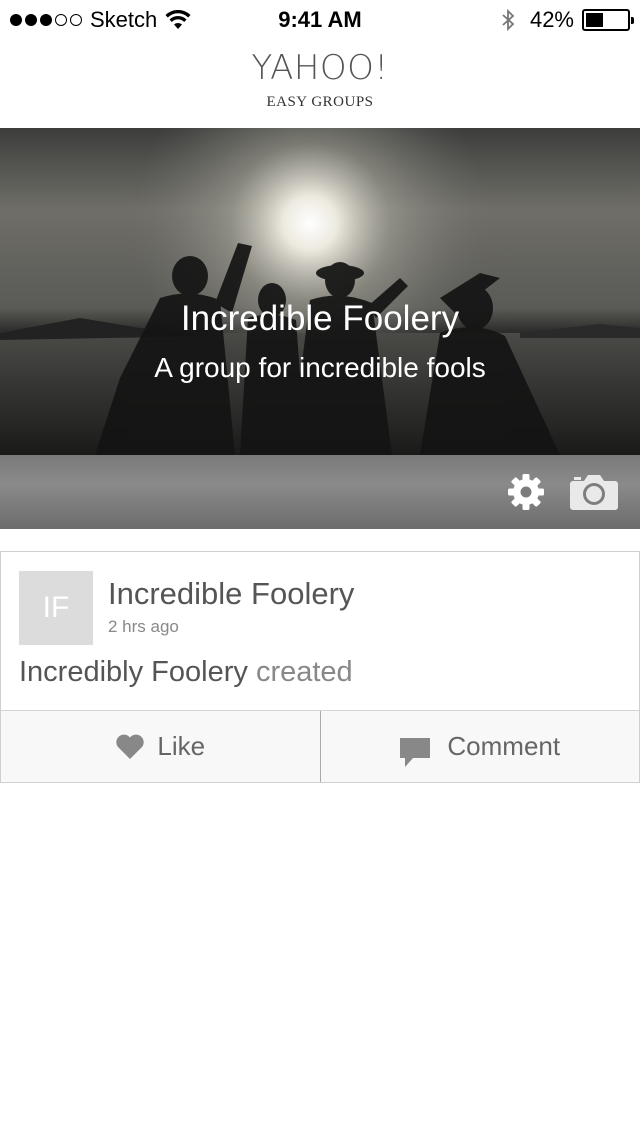 This screenshot has height=1136, width=640. What do you see at coordinates (320, 68) in the screenshot?
I see `app-title: YAHOO!` at bounding box center [320, 68].